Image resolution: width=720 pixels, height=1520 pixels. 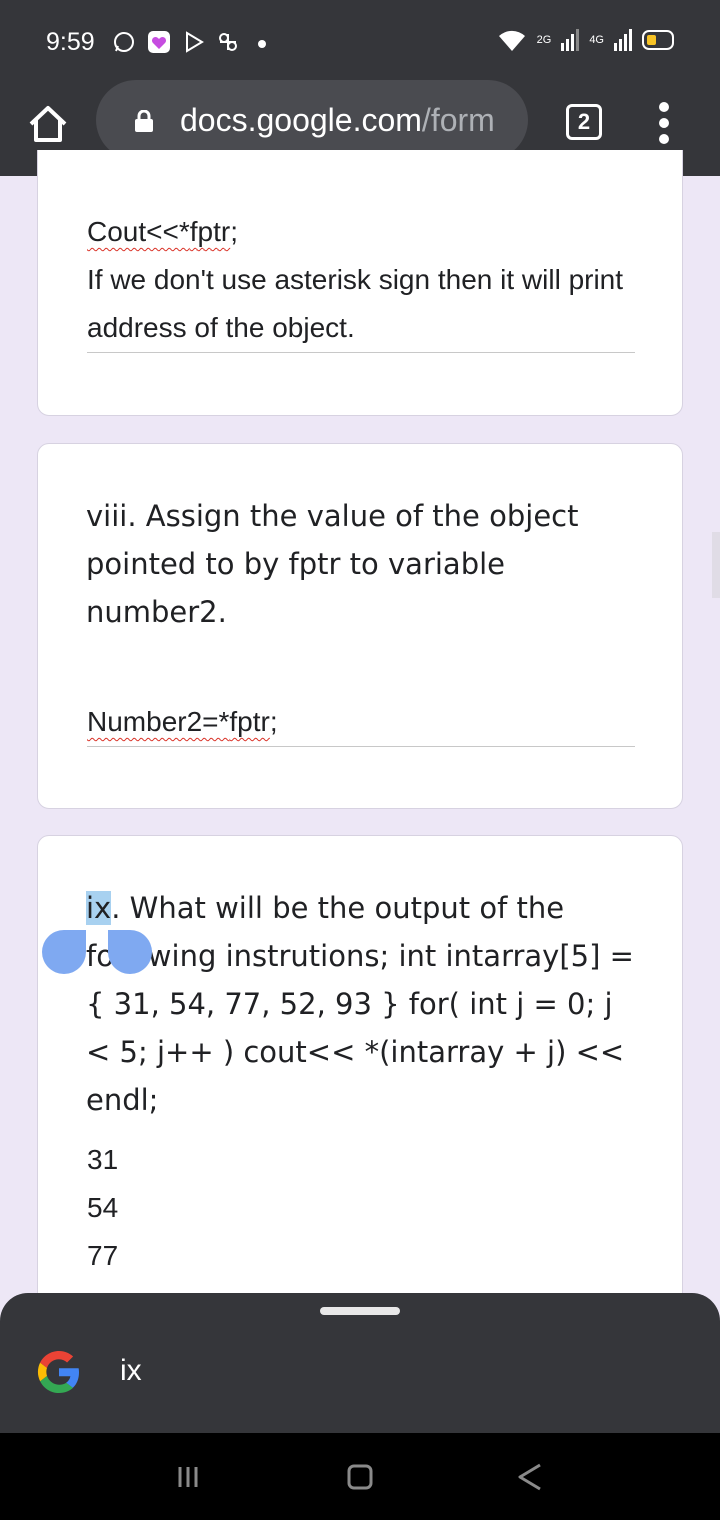 What do you see at coordinates (586, 40) in the screenshot?
I see `status-indicators: 2G 4G` at bounding box center [586, 40].